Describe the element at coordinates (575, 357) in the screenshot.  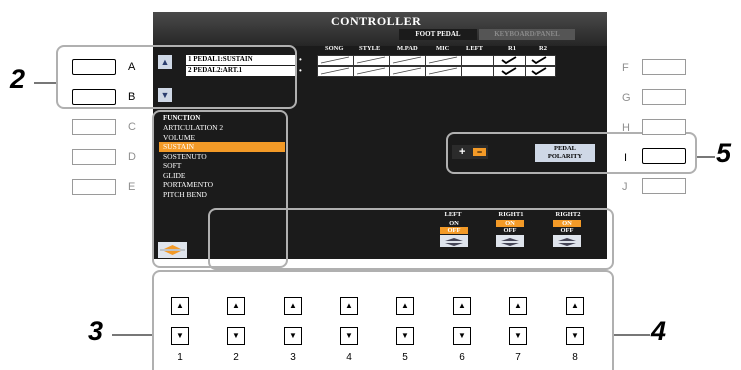
I see `dial-8-number: 8` at that location.